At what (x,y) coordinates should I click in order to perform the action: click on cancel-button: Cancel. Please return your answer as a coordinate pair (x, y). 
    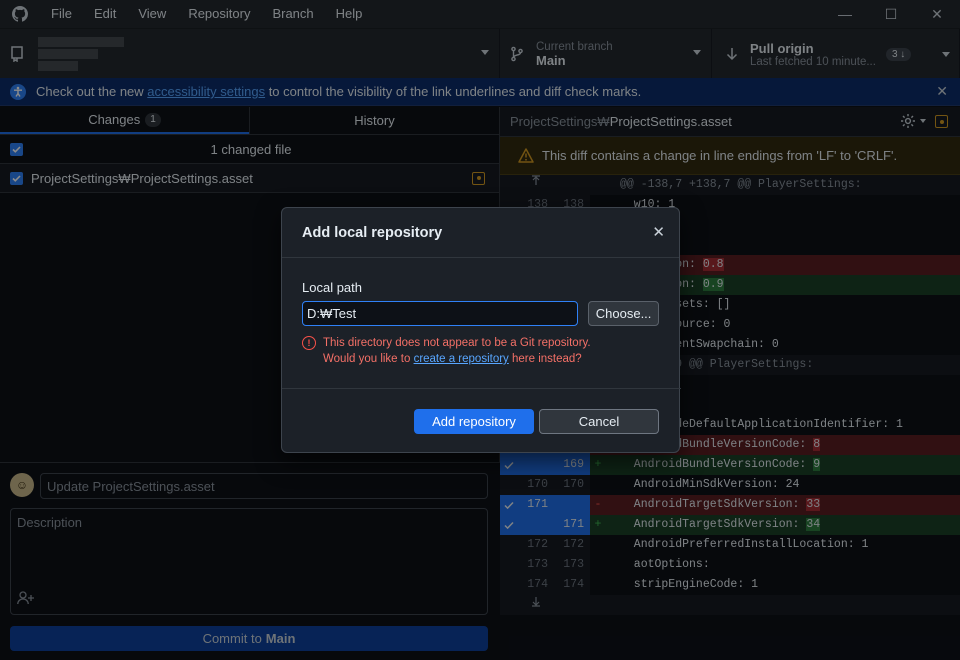
    Looking at the image, I should click on (599, 421).